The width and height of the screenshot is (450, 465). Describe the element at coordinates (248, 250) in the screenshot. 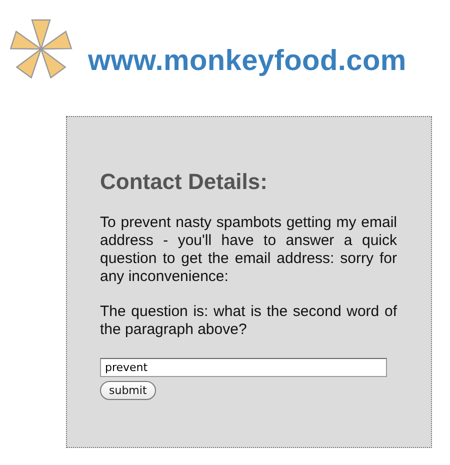

I see `paragraph: To prevent nasty spambots getting my email address - you'll have to answer a quick question to get the email address: sorry for any inconvenience:` at that location.